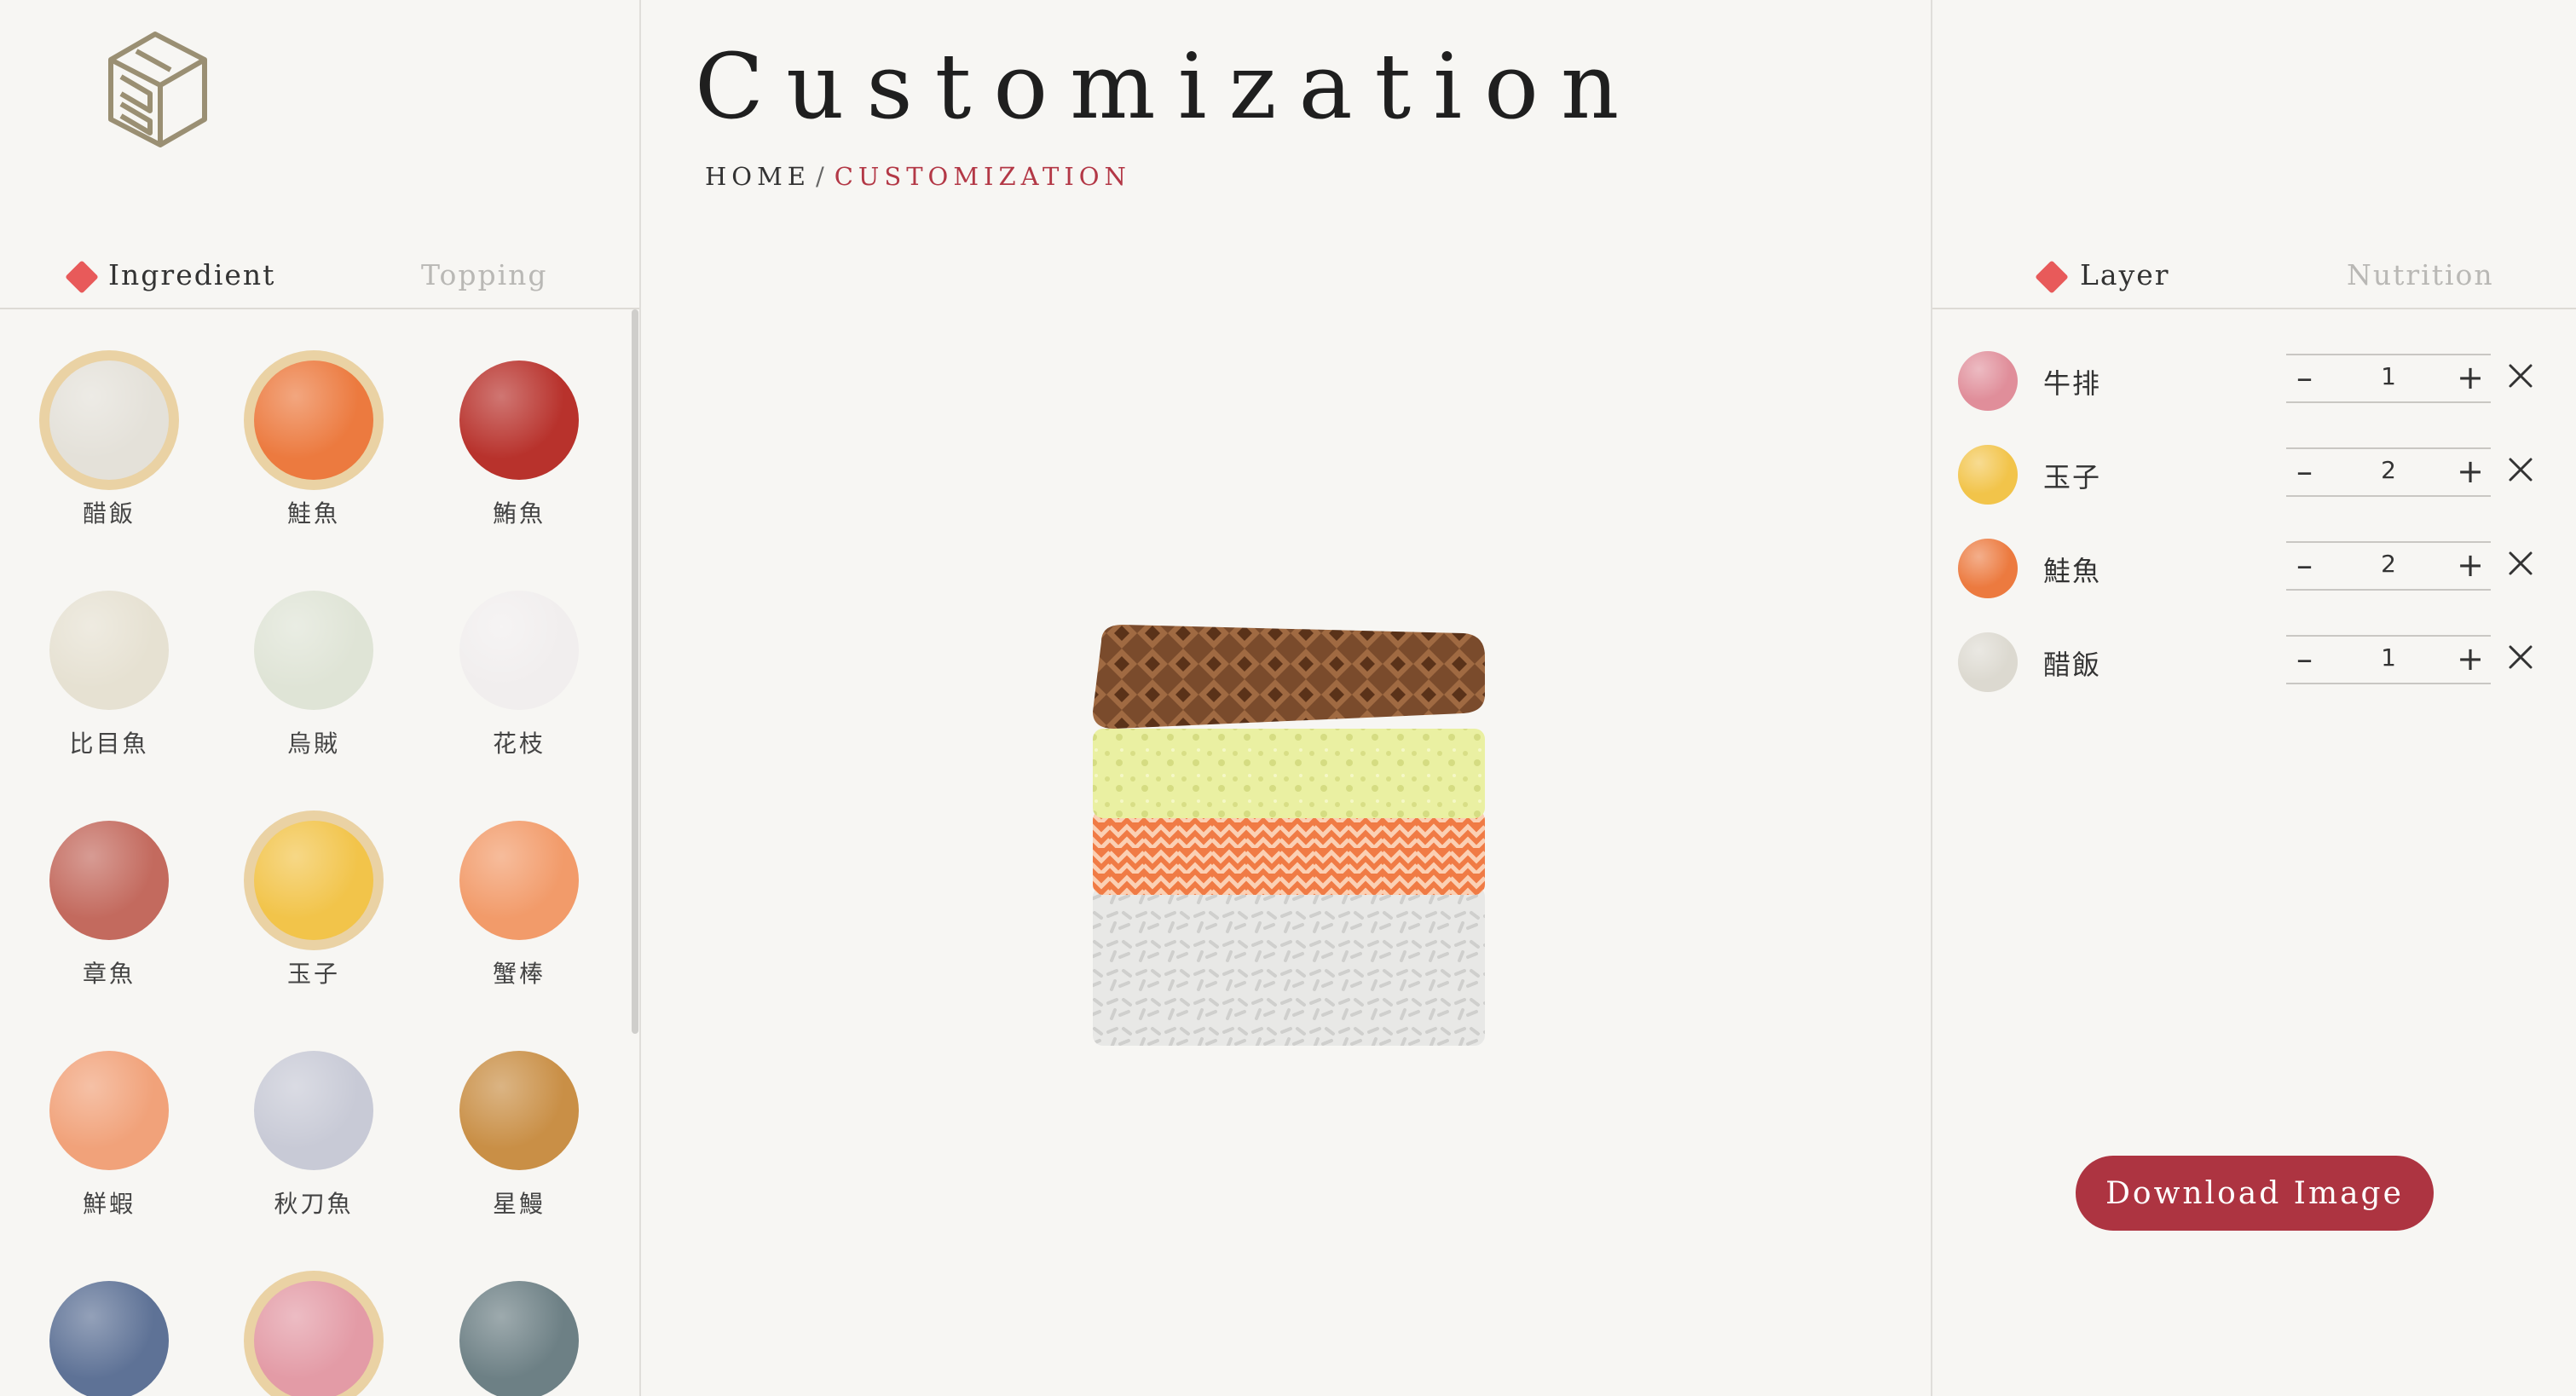 The width and height of the screenshot is (2576, 1396). Describe the element at coordinates (2420, 274) in the screenshot. I see `tab-nutrition: Nutrition` at that location.